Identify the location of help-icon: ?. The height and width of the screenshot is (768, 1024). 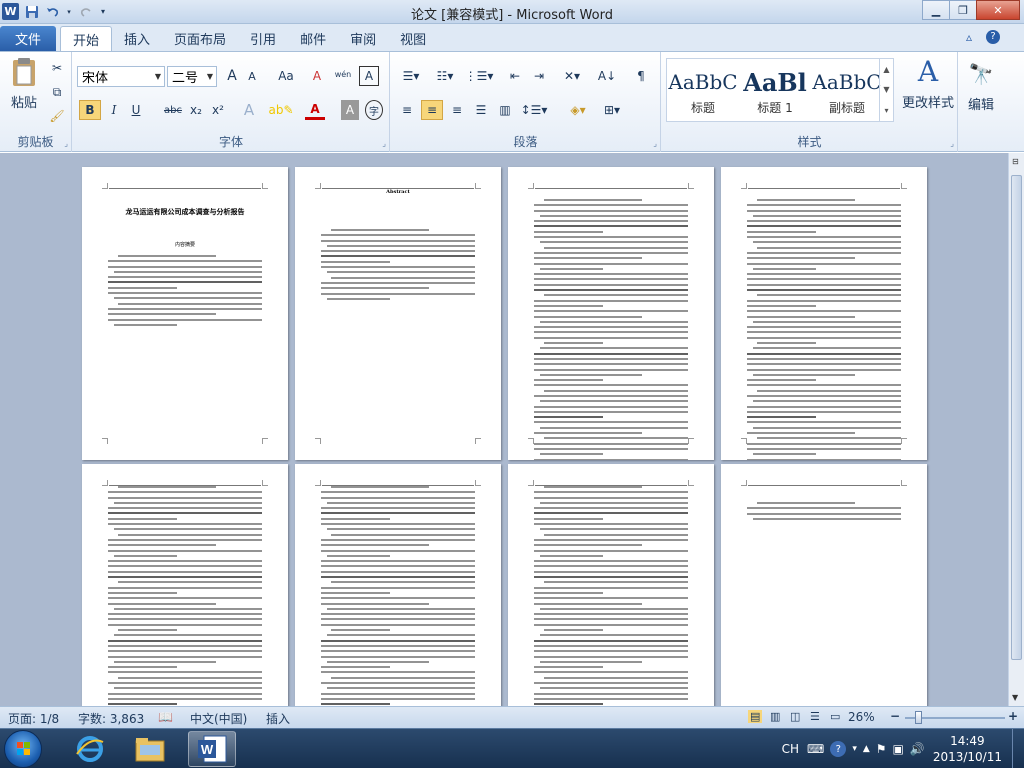
(993, 37).